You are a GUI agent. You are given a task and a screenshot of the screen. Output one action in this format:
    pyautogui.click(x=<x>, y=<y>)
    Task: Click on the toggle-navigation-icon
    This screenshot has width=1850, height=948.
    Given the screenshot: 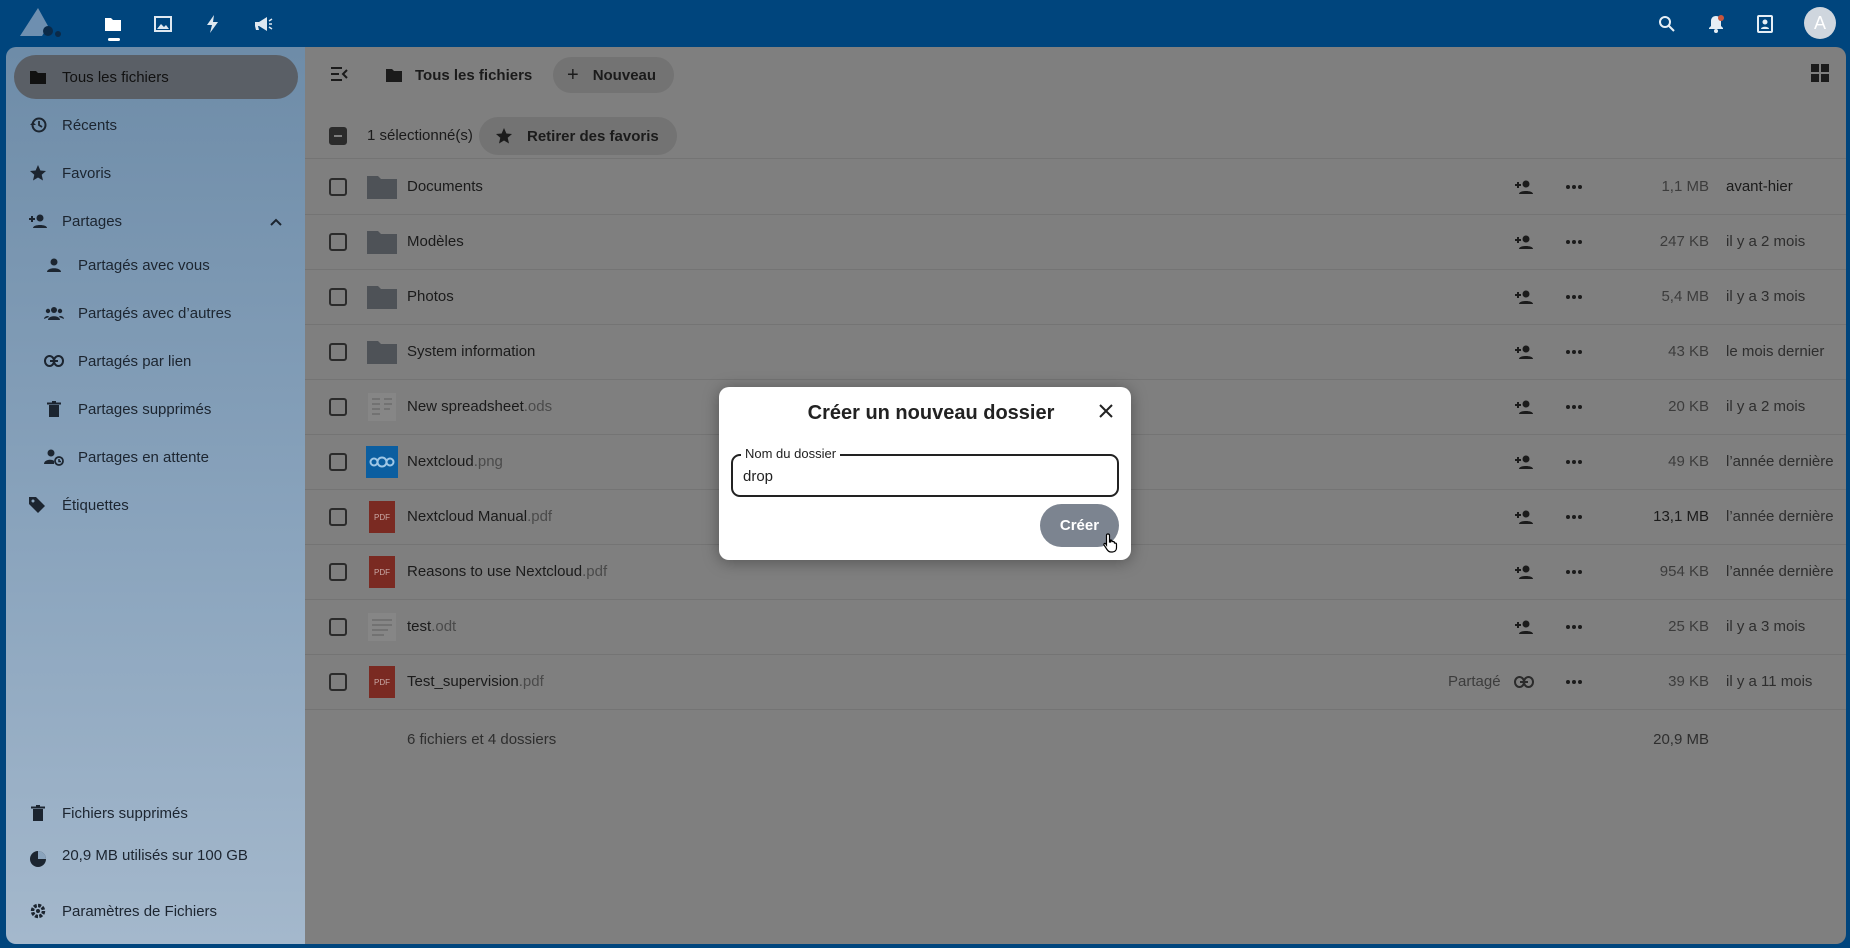 What is the action you would take?
    pyautogui.click(x=339, y=74)
    